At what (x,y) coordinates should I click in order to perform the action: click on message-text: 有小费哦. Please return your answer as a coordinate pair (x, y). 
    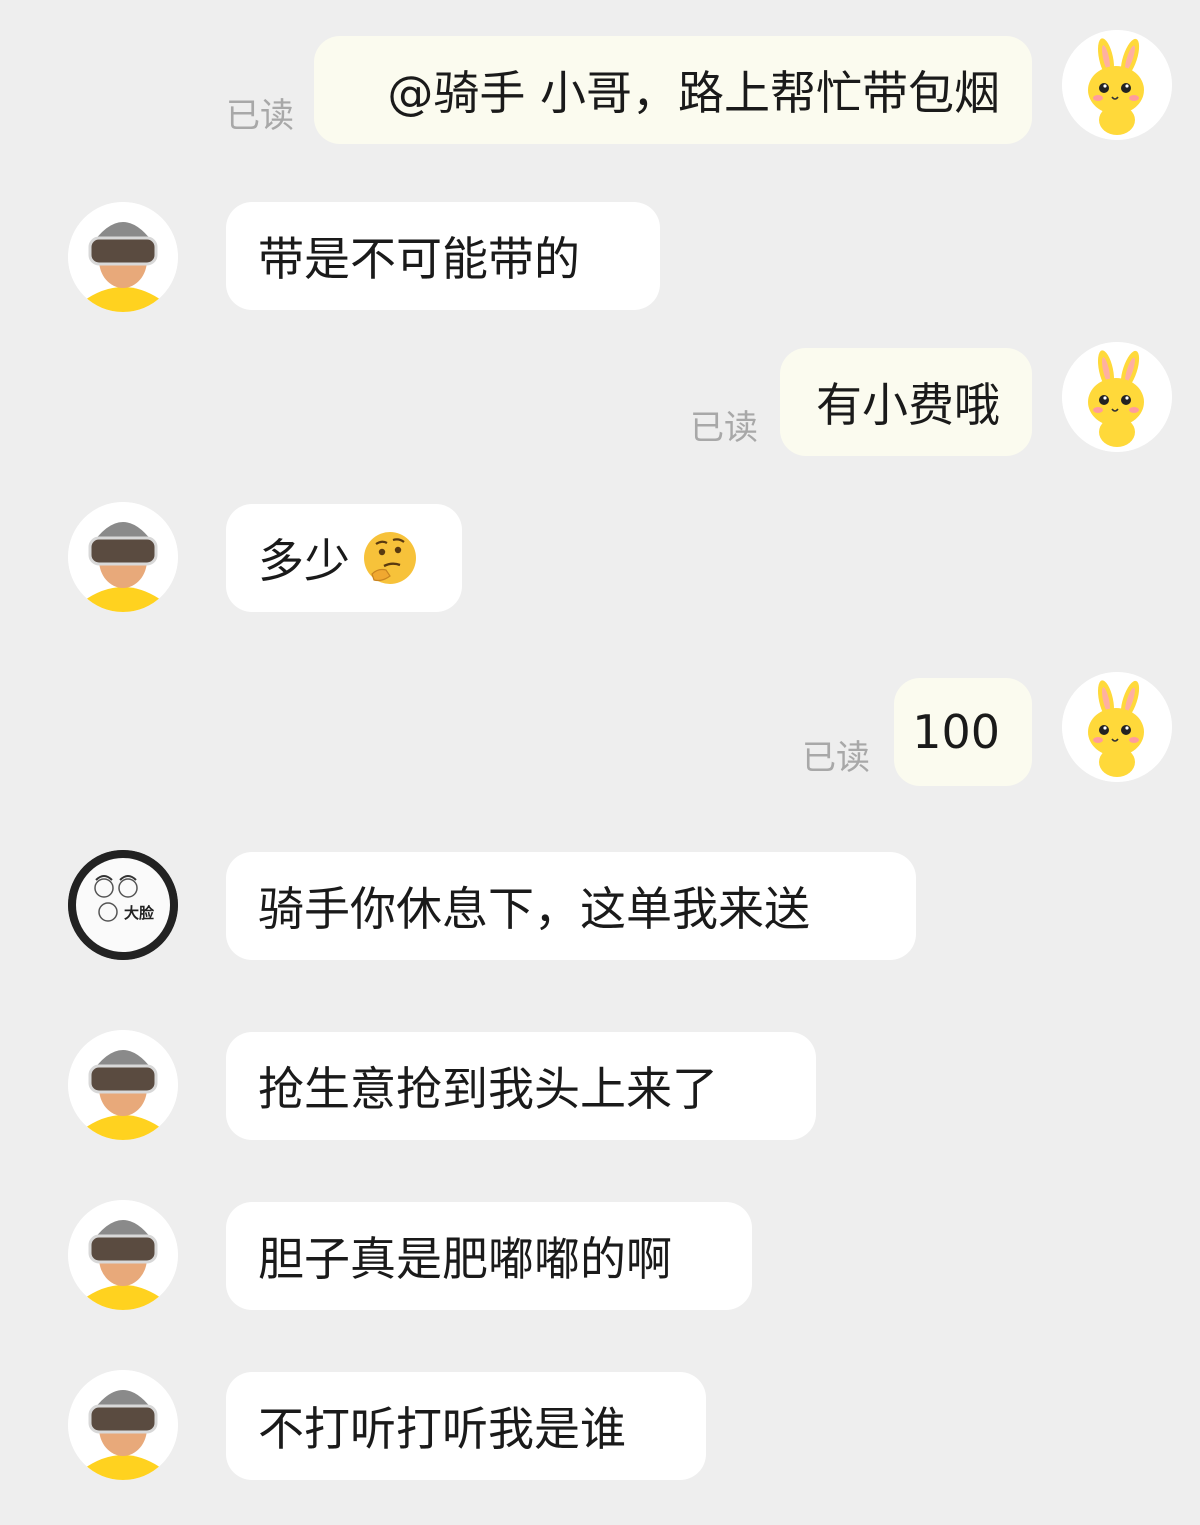
    Looking at the image, I should click on (908, 405).